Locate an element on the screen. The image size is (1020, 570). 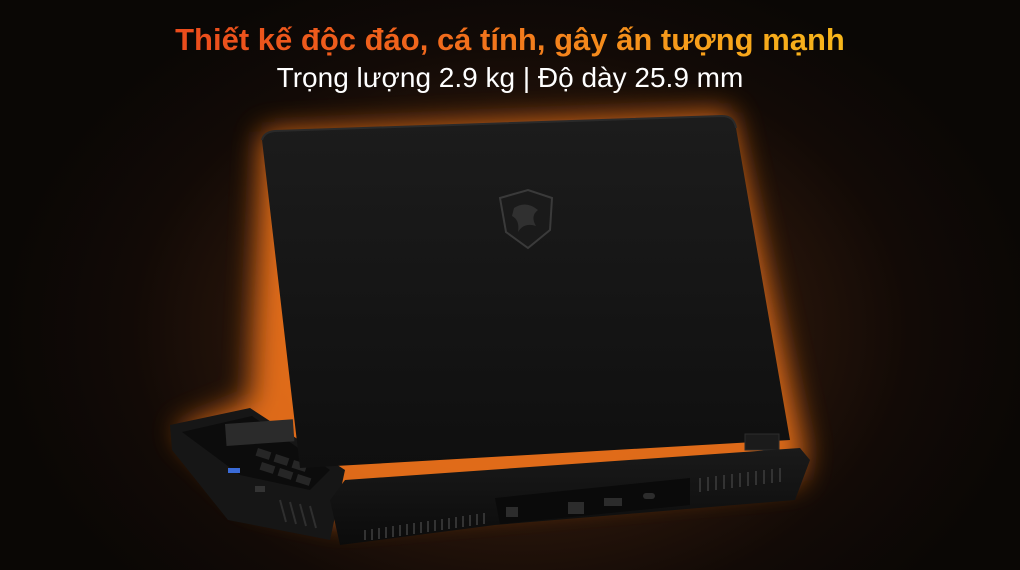
usb-port-icon is located at coordinates (234, 470).